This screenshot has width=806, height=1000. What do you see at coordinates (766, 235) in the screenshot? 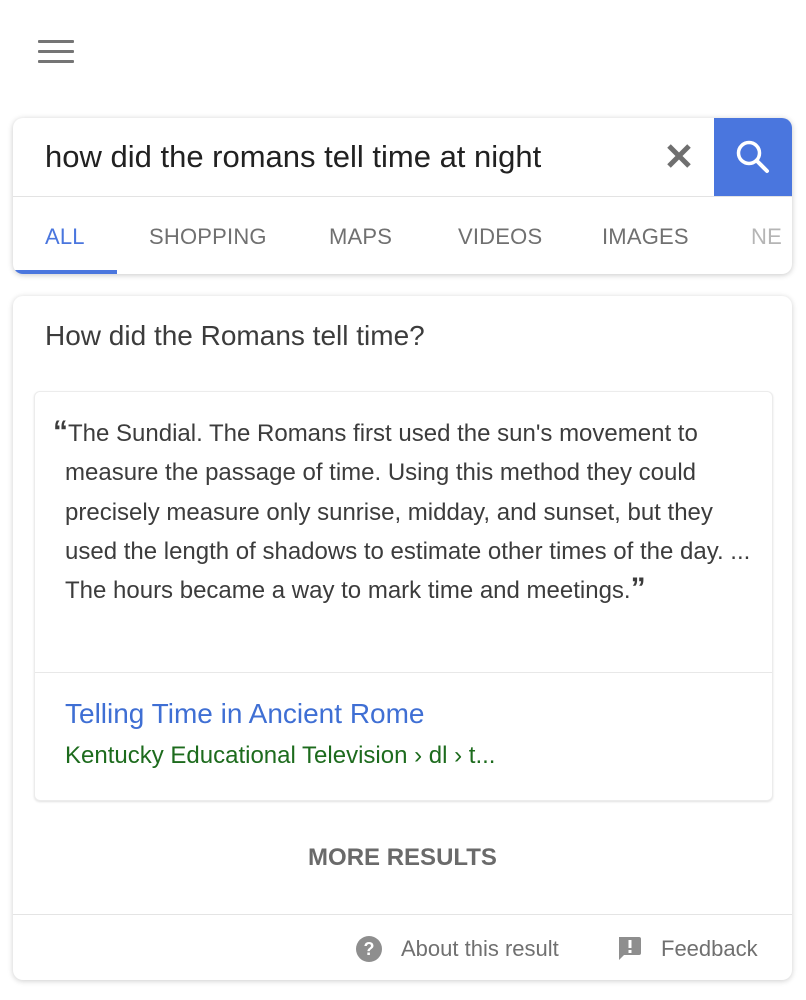
I see `tab-news: NE` at bounding box center [766, 235].